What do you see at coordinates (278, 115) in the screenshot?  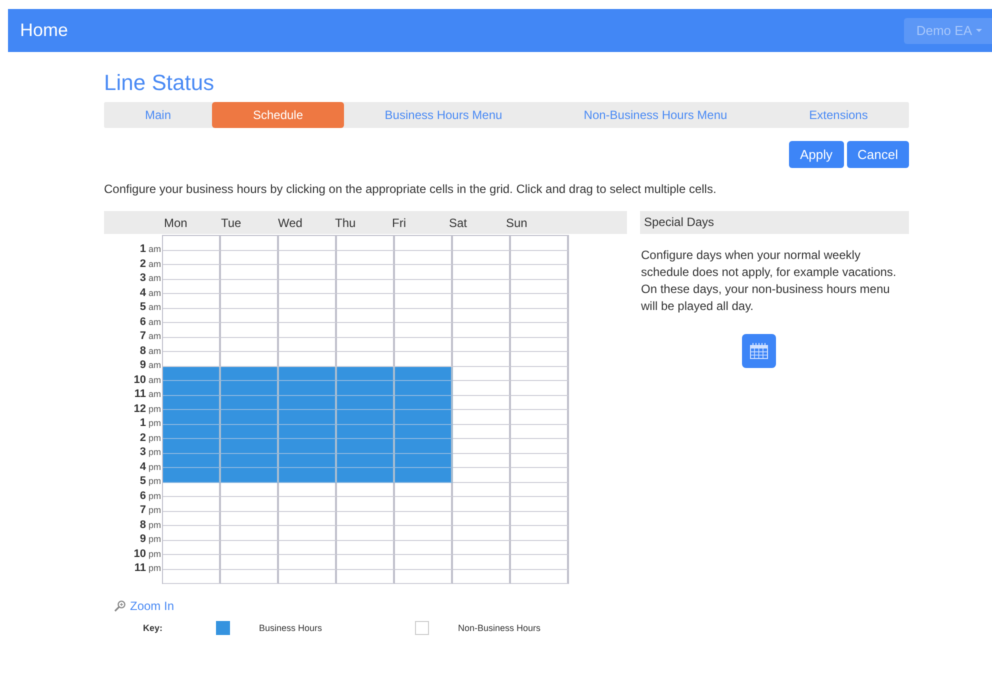 I see `tab: Schedule` at bounding box center [278, 115].